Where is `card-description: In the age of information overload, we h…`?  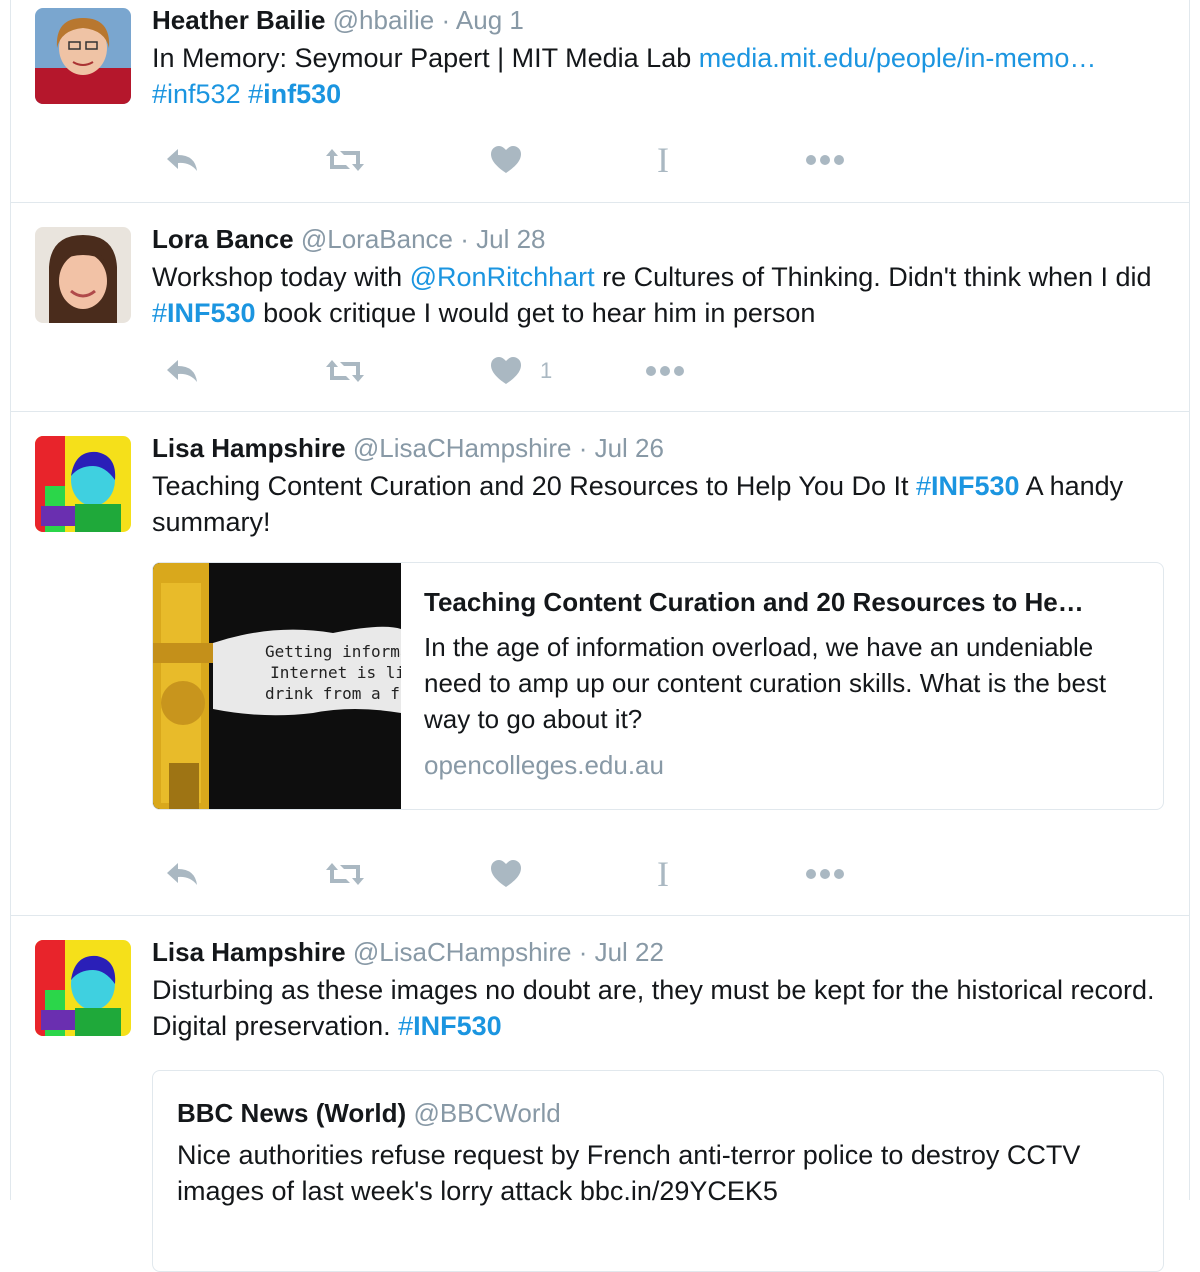
card-description: In the age of information overload, we h… is located at coordinates (765, 683).